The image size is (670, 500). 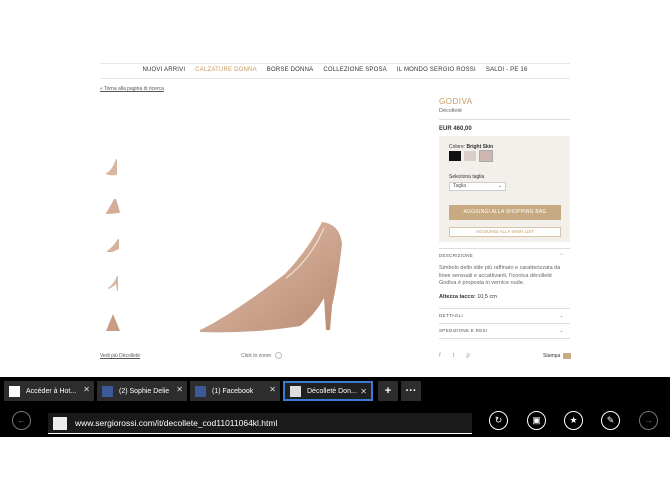 I want to click on new-tab-button: +, so click(x=388, y=391).